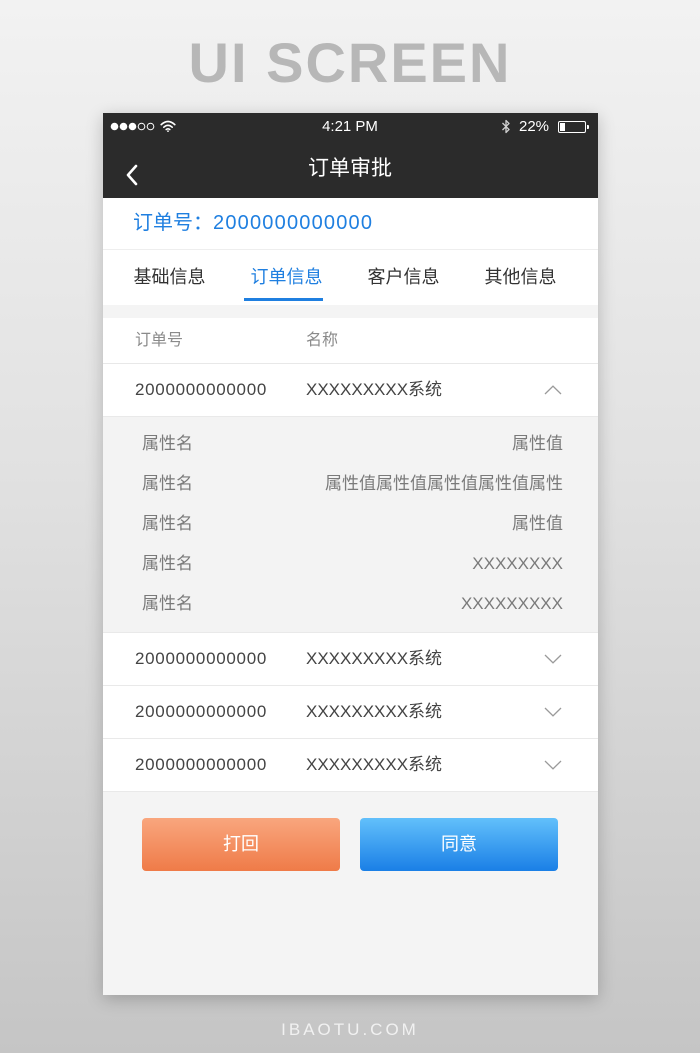  Describe the element at coordinates (553, 390) in the screenshot. I see `chevron-up-icon` at that location.